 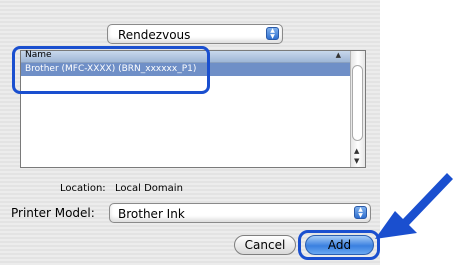 I want to click on printer-model-popup: Brother Ink ▲ ▼, so click(x=240, y=213).